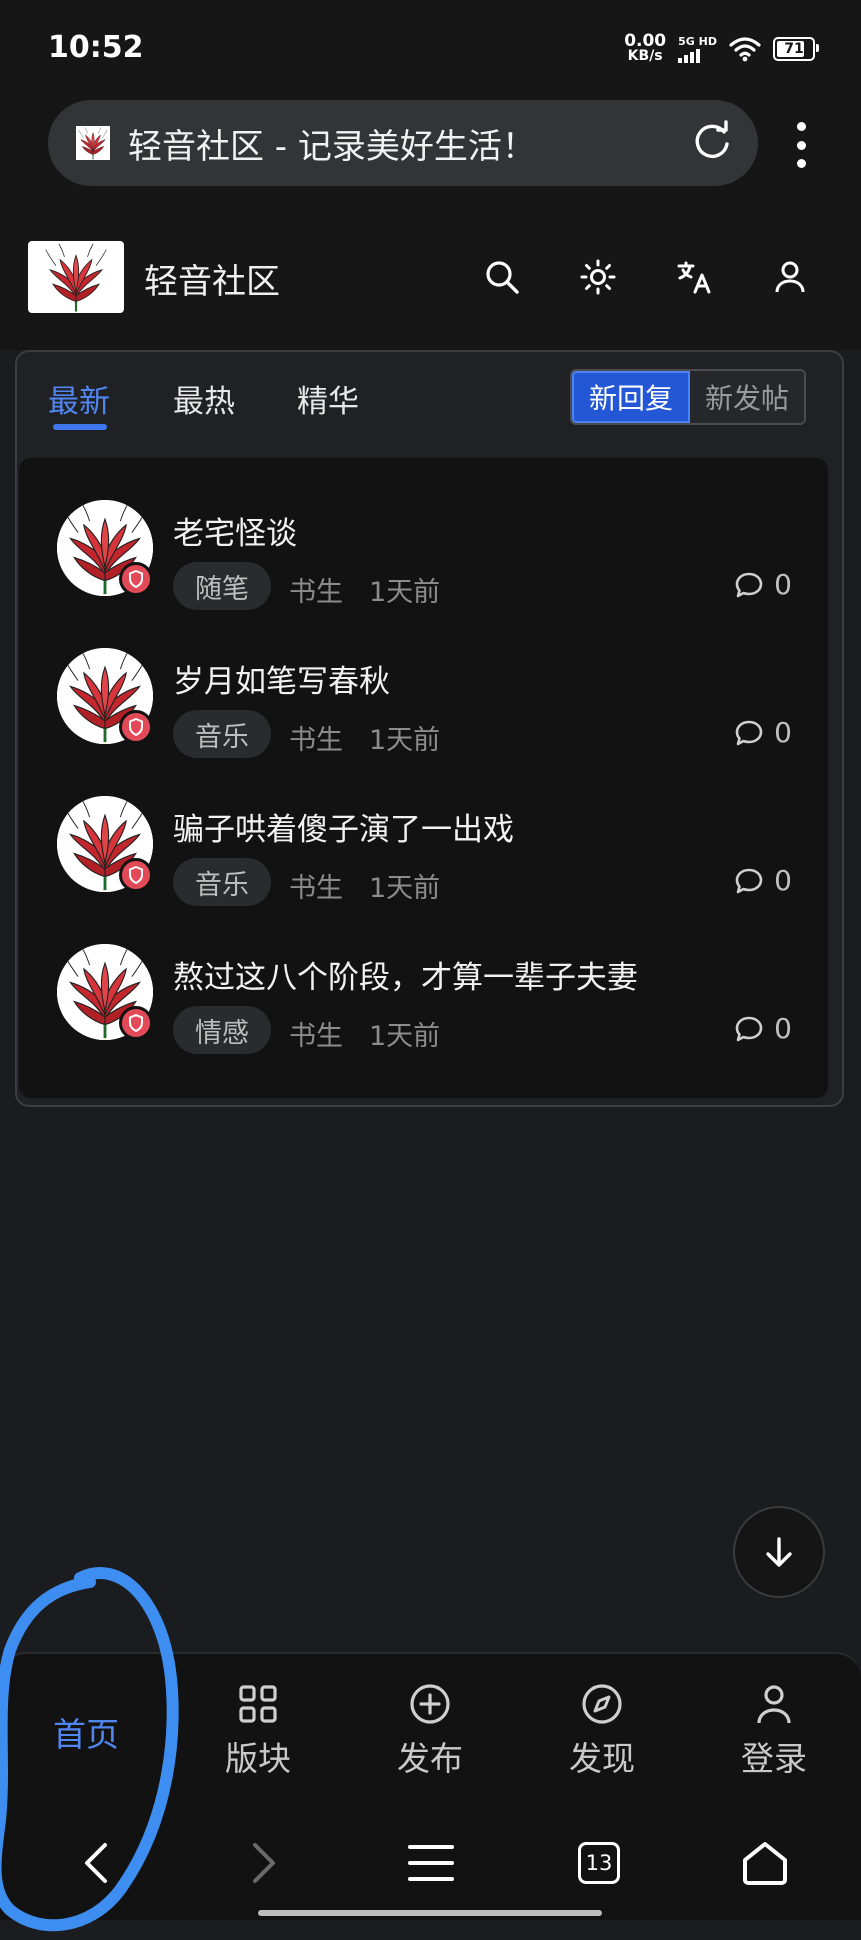 This screenshot has height=1940, width=861. What do you see at coordinates (258, 1704) in the screenshot?
I see `grid-icon` at bounding box center [258, 1704].